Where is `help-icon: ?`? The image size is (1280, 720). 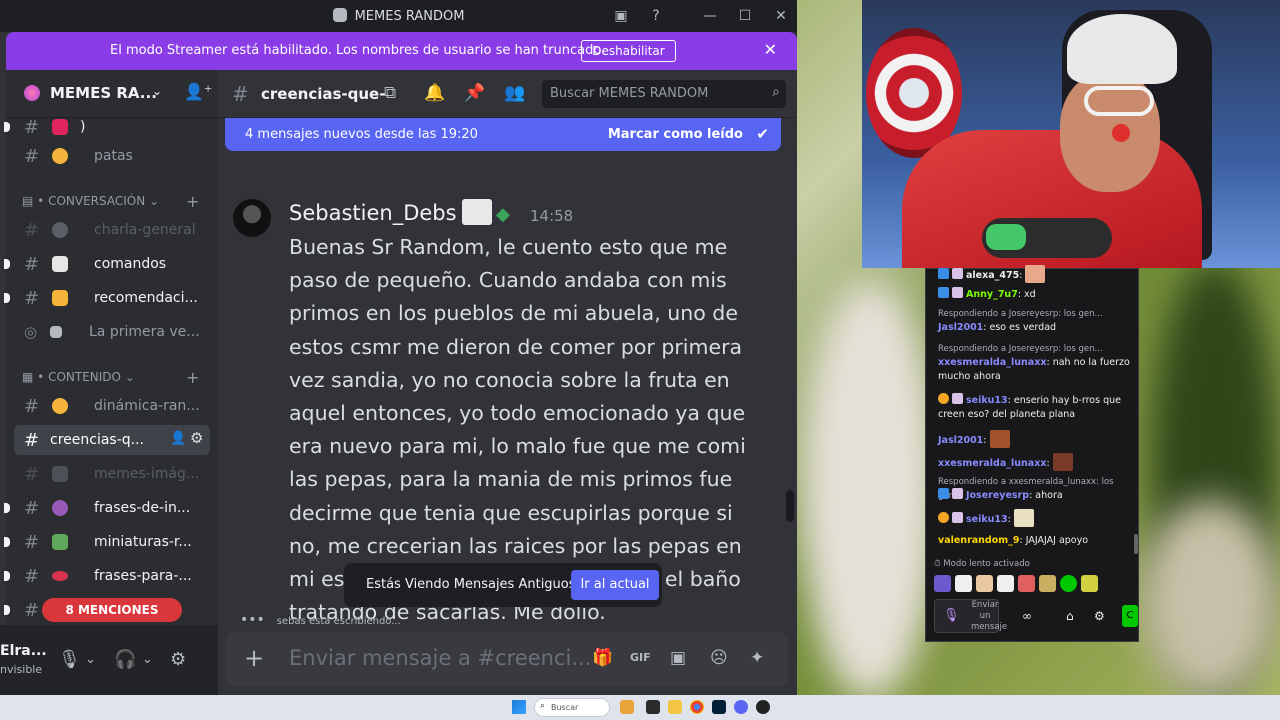 help-icon: ? is located at coordinates (656, 16).